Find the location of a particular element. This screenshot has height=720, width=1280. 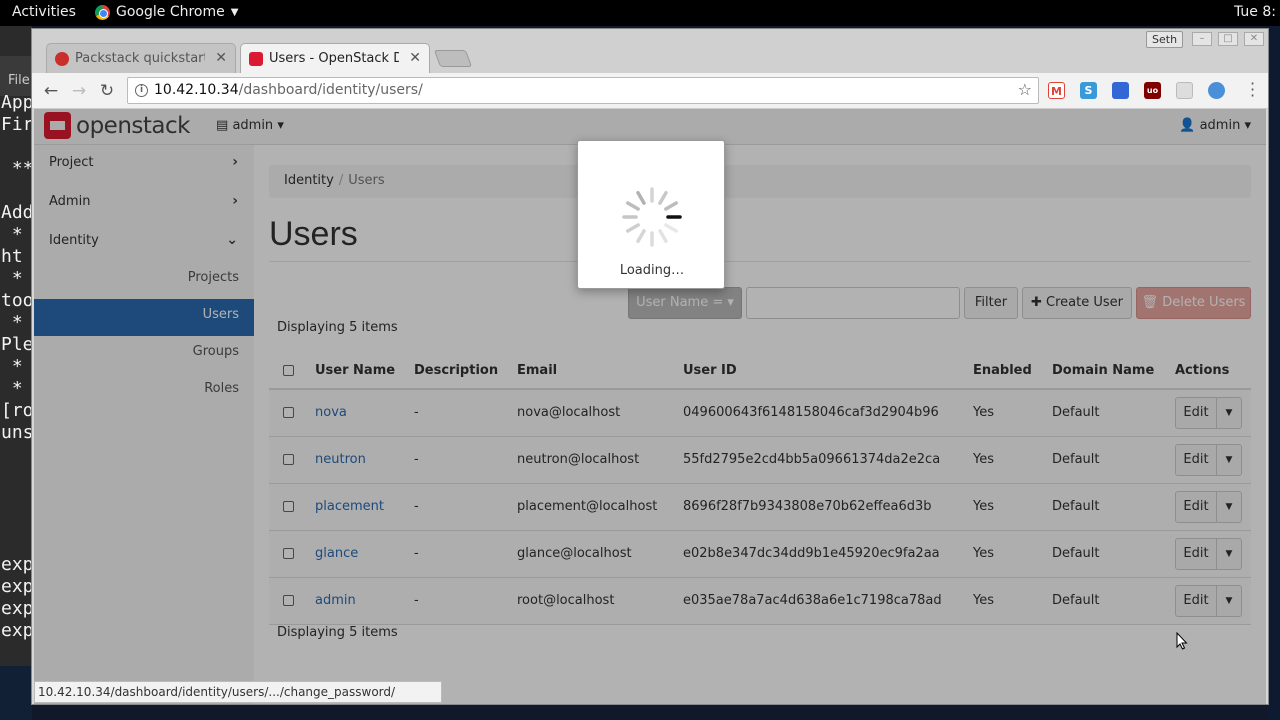

info-icon: i is located at coordinates (141, 90).